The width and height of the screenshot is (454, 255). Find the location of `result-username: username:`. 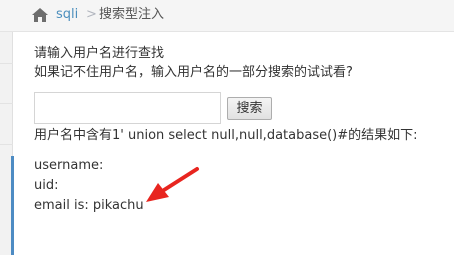

result-username: username: is located at coordinates (69, 165).